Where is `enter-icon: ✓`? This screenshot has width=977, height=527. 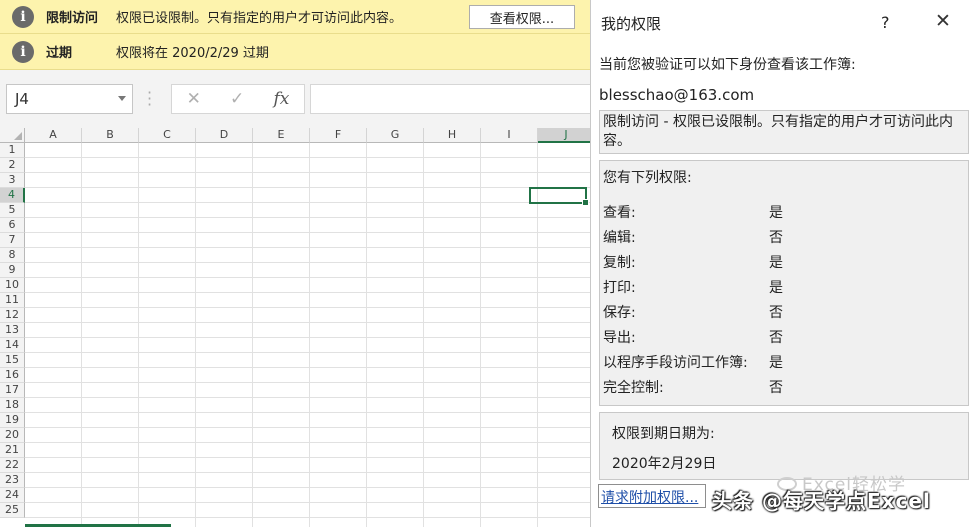 enter-icon: ✓ is located at coordinates (237, 99).